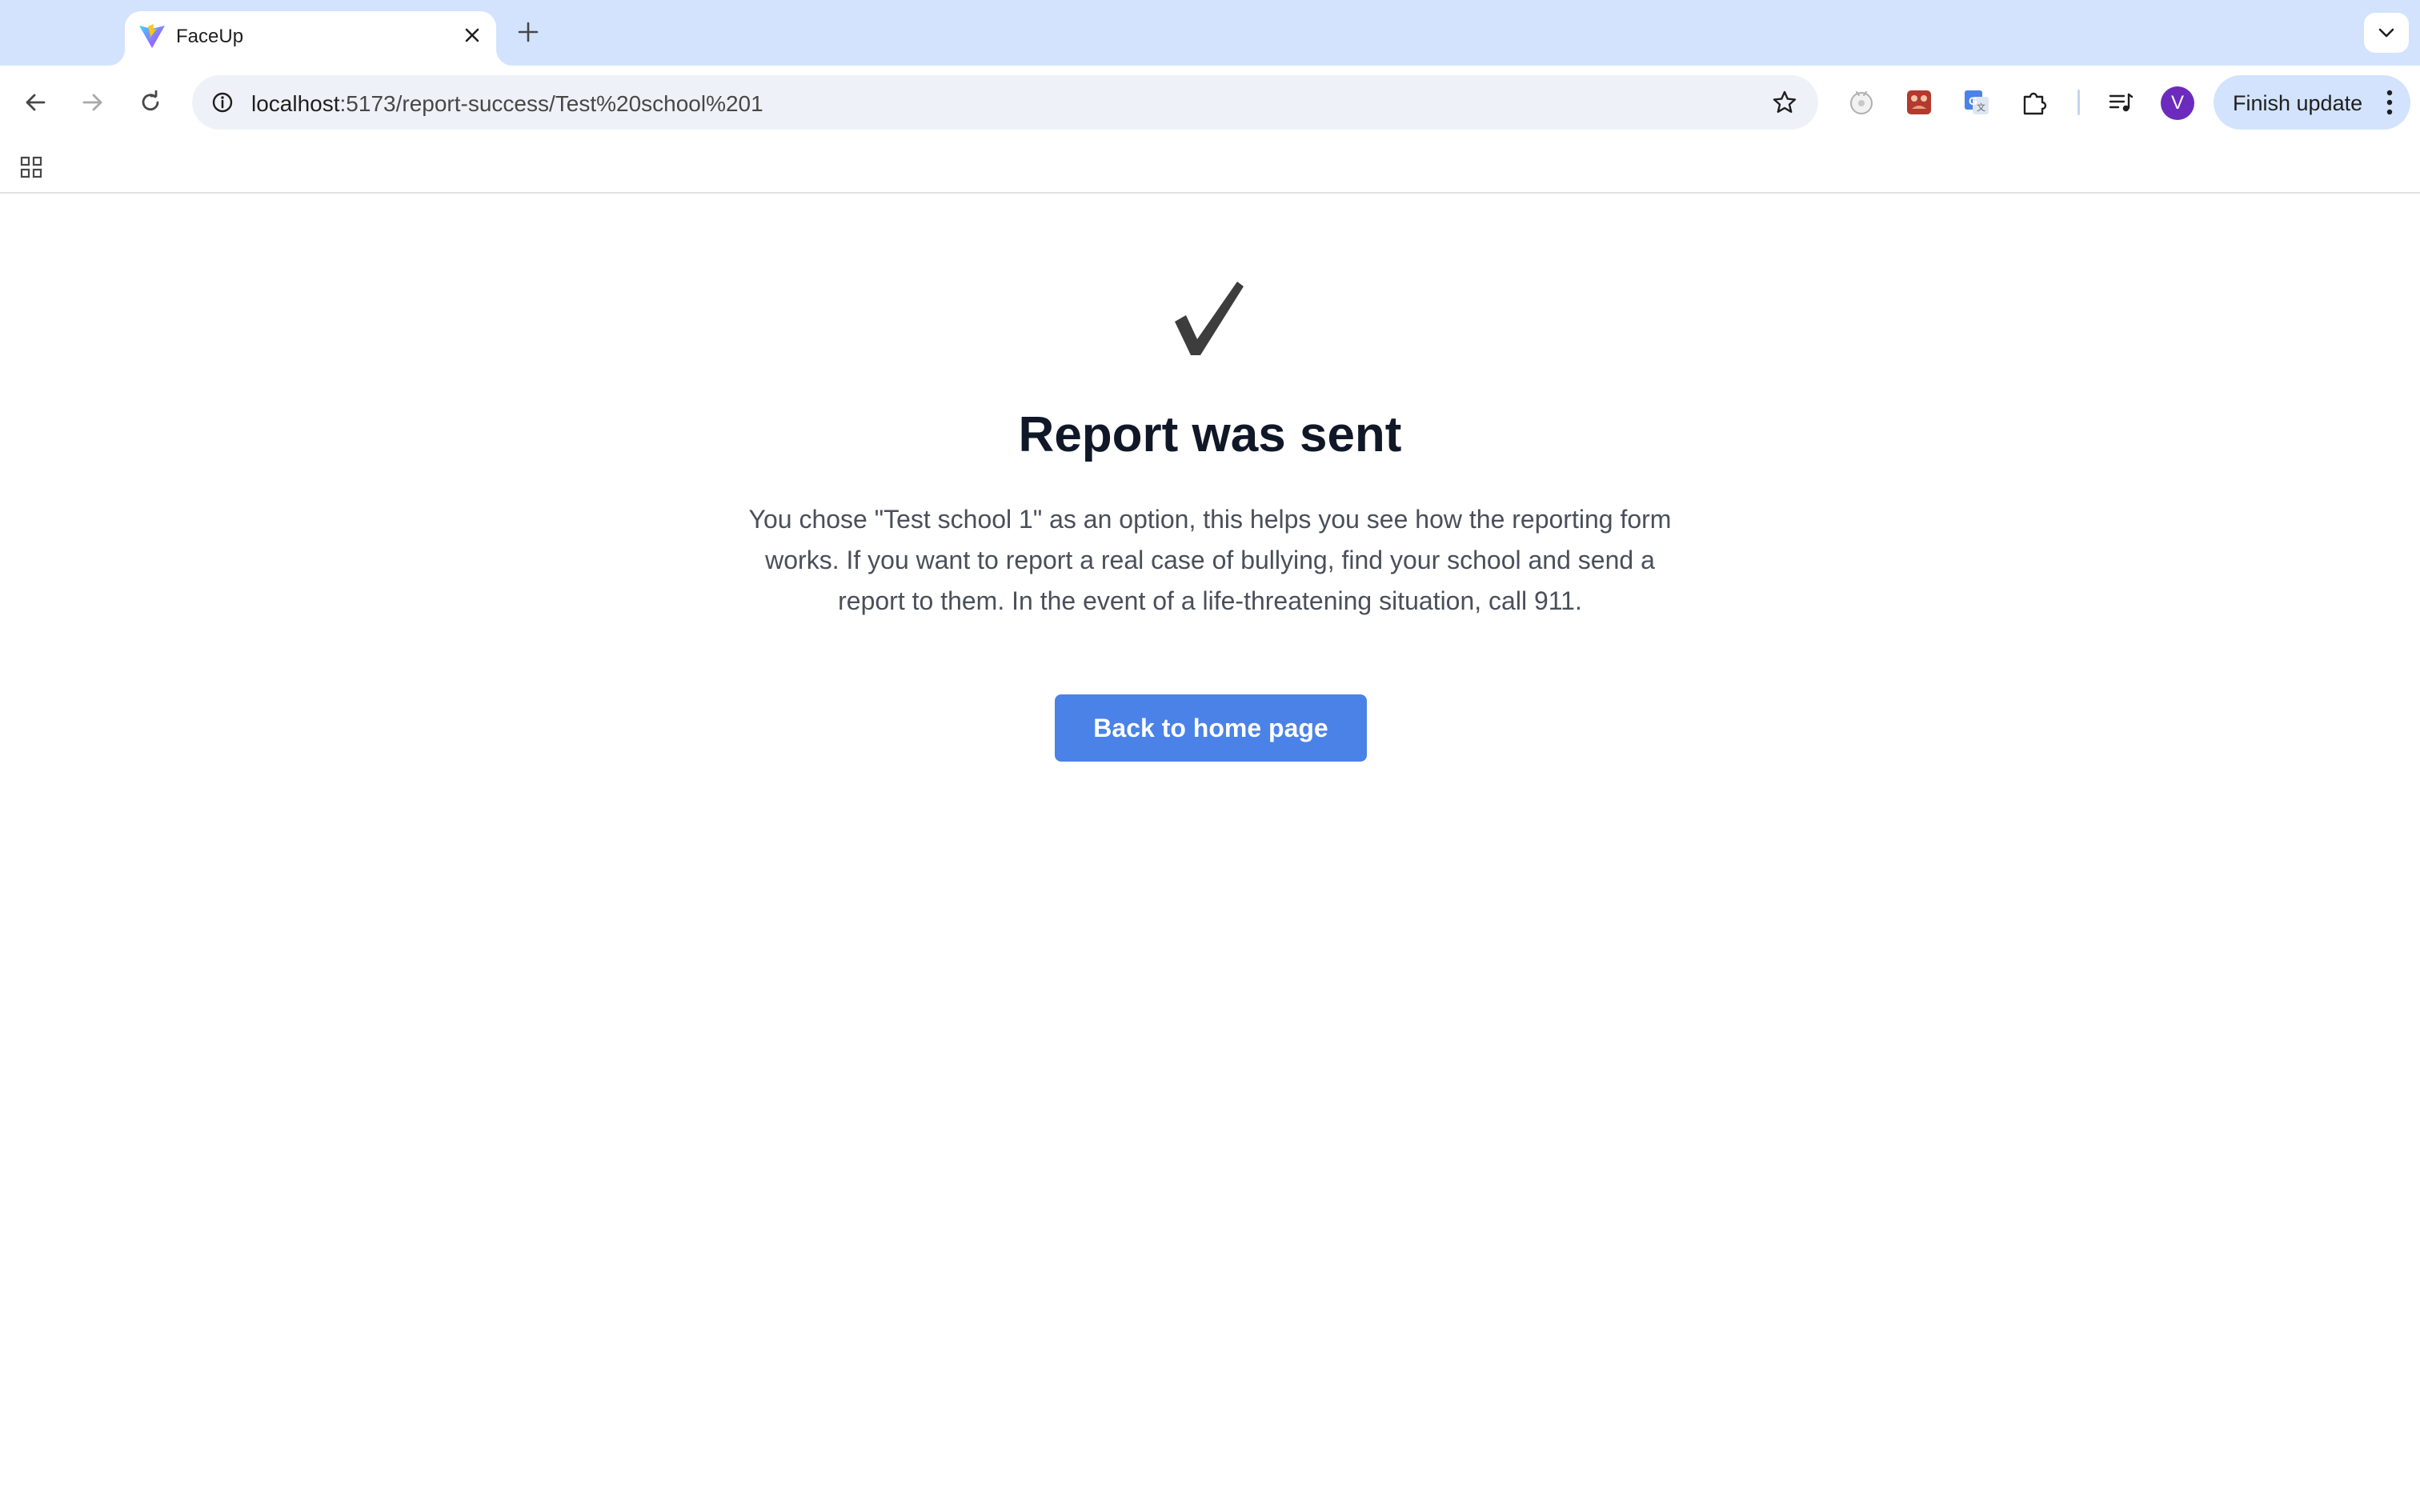 The height and width of the screenshot is (1512, 2420). I want to click on media-controls-icon, so click(2120, 102).